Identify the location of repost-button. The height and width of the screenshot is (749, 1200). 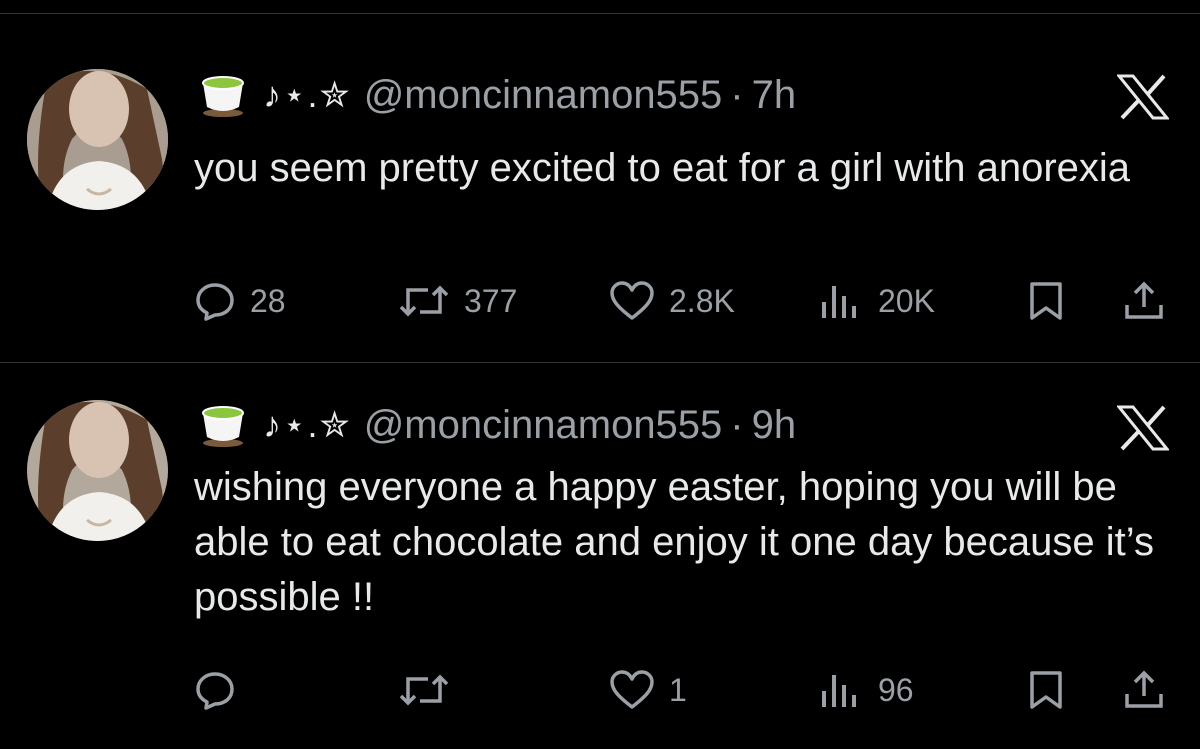
(431, 690).